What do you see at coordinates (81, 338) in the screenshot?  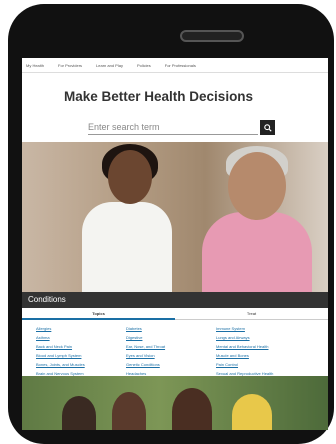 I see `condition-link: Asthma` at bounding box center [81, 338].